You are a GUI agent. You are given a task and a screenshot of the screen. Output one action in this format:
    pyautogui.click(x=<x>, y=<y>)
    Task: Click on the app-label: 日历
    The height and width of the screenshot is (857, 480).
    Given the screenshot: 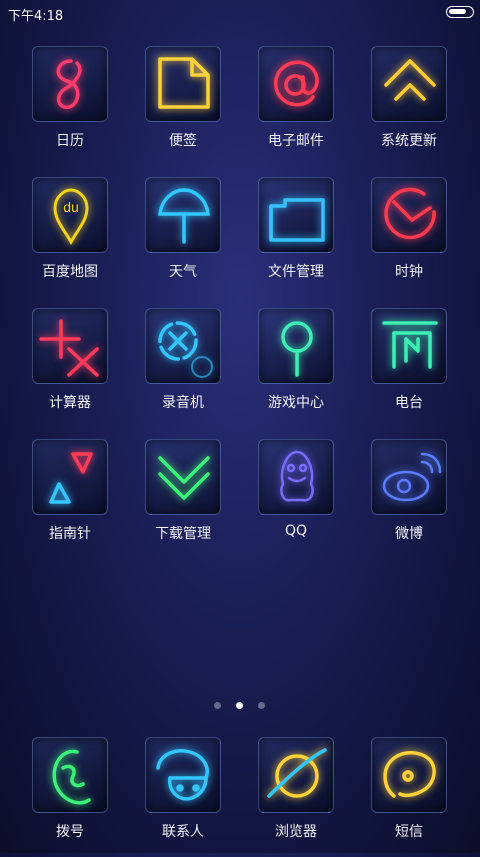 What is the action you would take?
    pyautogui.click(x=70, y=141)
    